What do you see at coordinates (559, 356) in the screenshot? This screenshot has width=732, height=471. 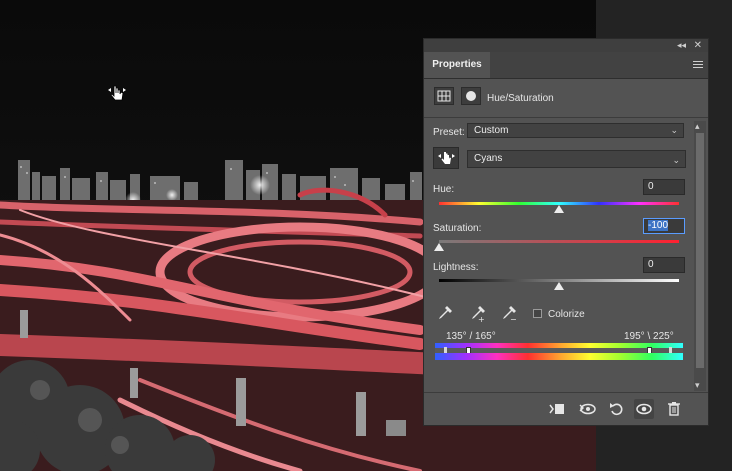 I see `range-color-bar-bottom` at bounding box center [559, 356].